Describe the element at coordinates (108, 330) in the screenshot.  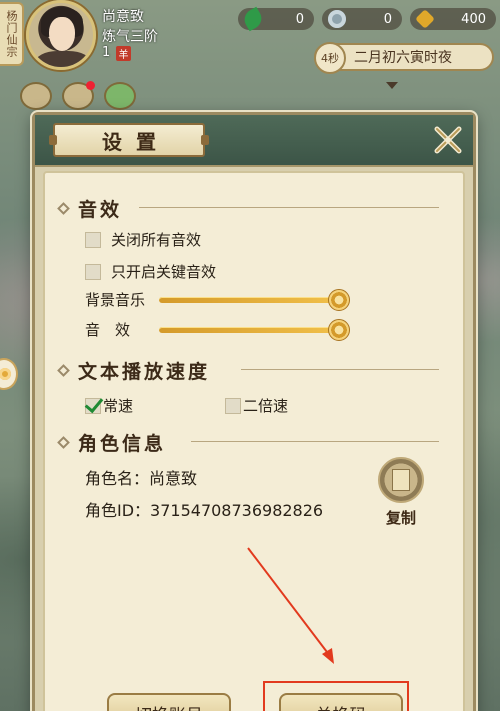
I see `sfx-label: 音 效` at that location.